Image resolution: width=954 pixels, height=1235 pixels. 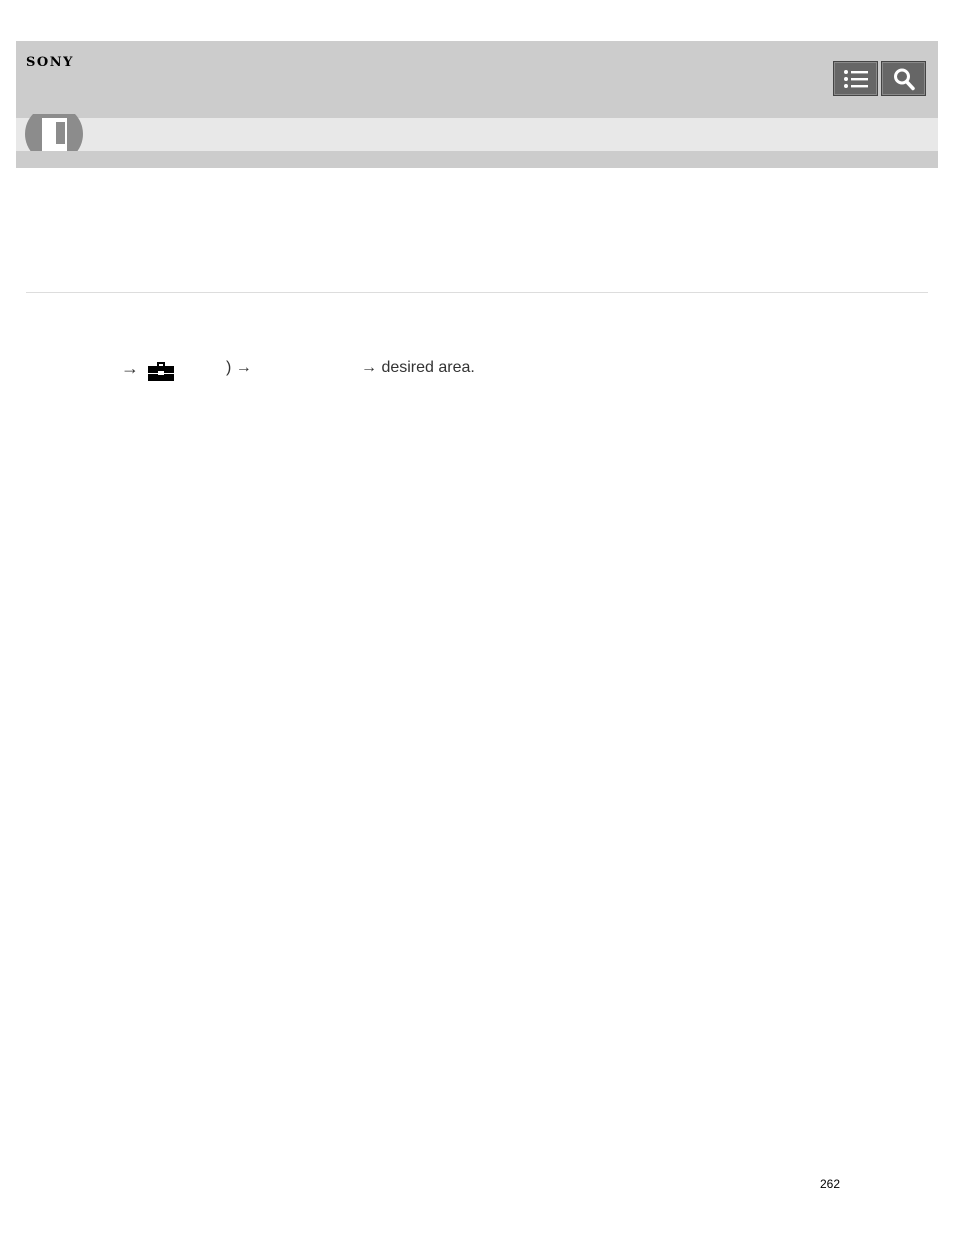 I want to click on brand-logo: SONY, so click(x=50, y=62).